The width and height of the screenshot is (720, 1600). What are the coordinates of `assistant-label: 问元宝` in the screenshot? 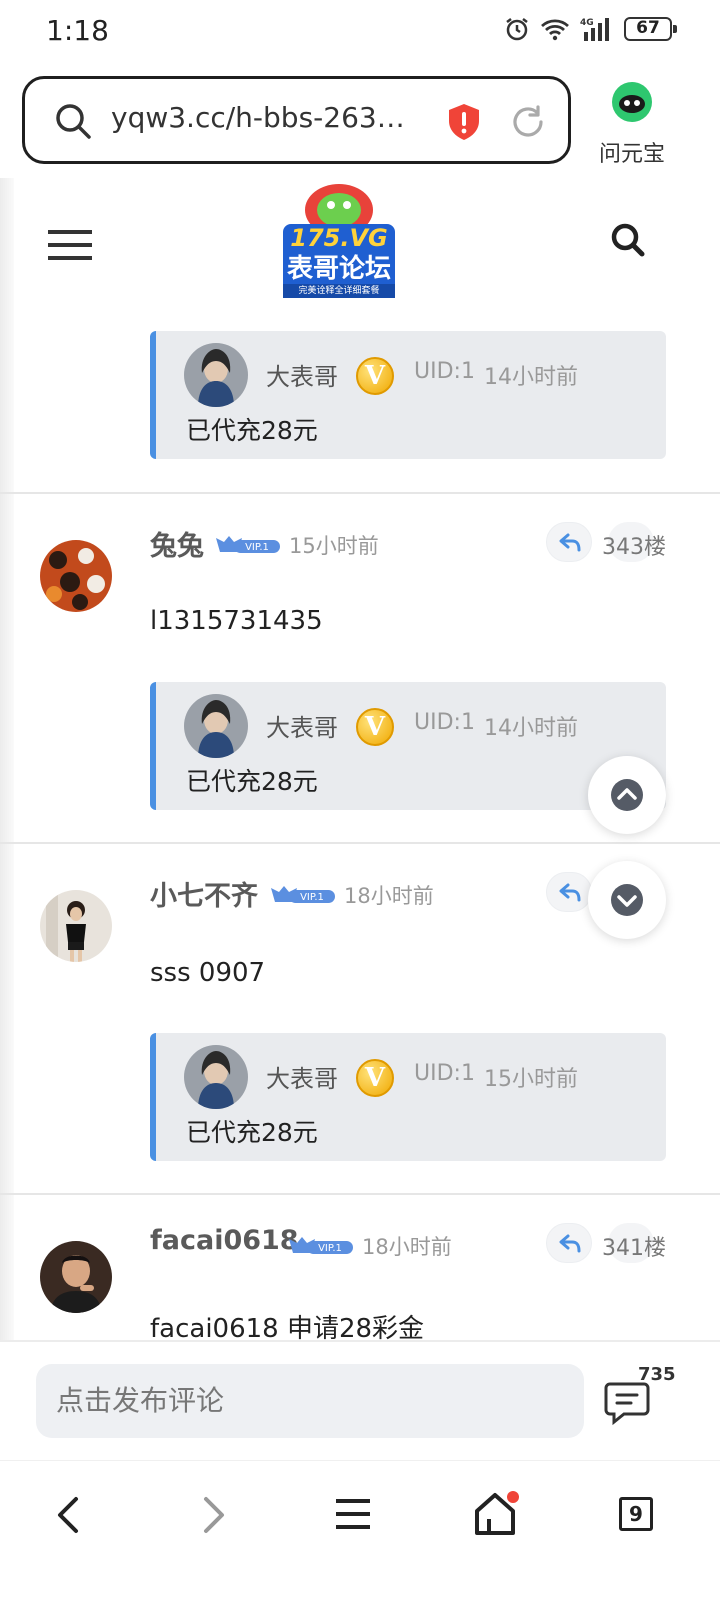 It's located at (631, 154).